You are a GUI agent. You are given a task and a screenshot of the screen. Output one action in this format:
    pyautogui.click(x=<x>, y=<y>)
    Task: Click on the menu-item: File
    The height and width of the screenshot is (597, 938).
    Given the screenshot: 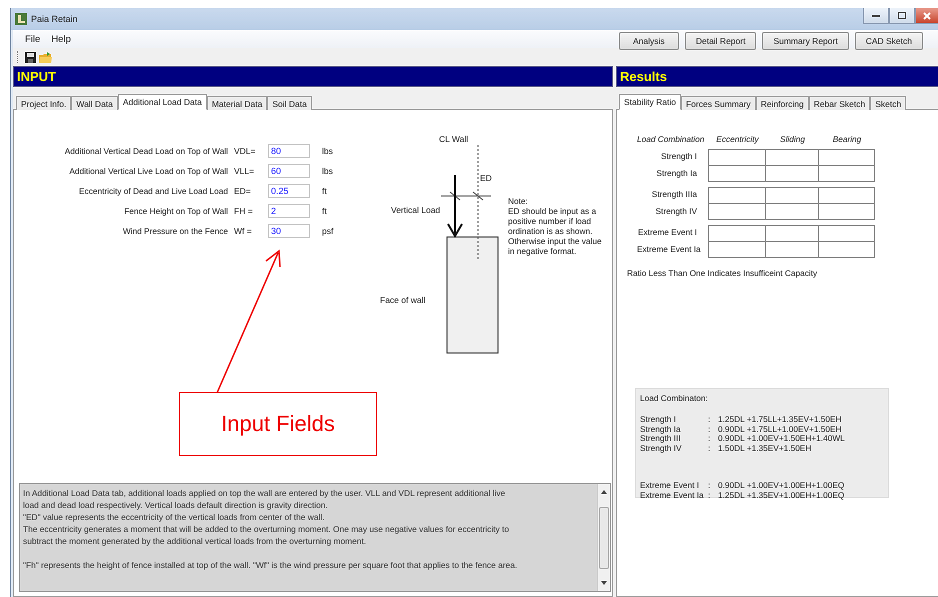 What is the action you would take?
    pyautogui.click(x=30, y=39)
    